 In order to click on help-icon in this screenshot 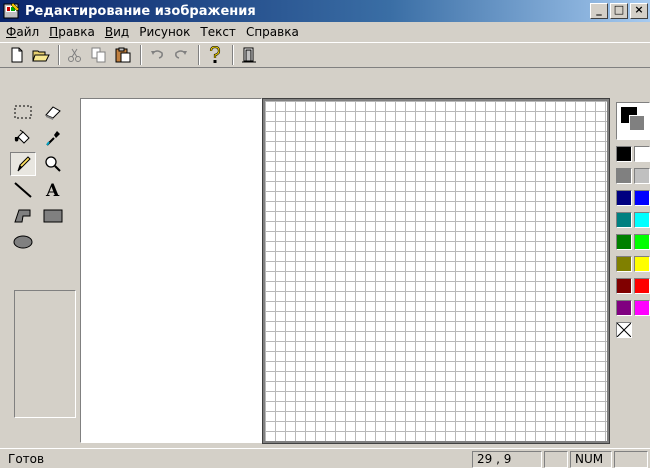, I will do `click(215, 54)`.